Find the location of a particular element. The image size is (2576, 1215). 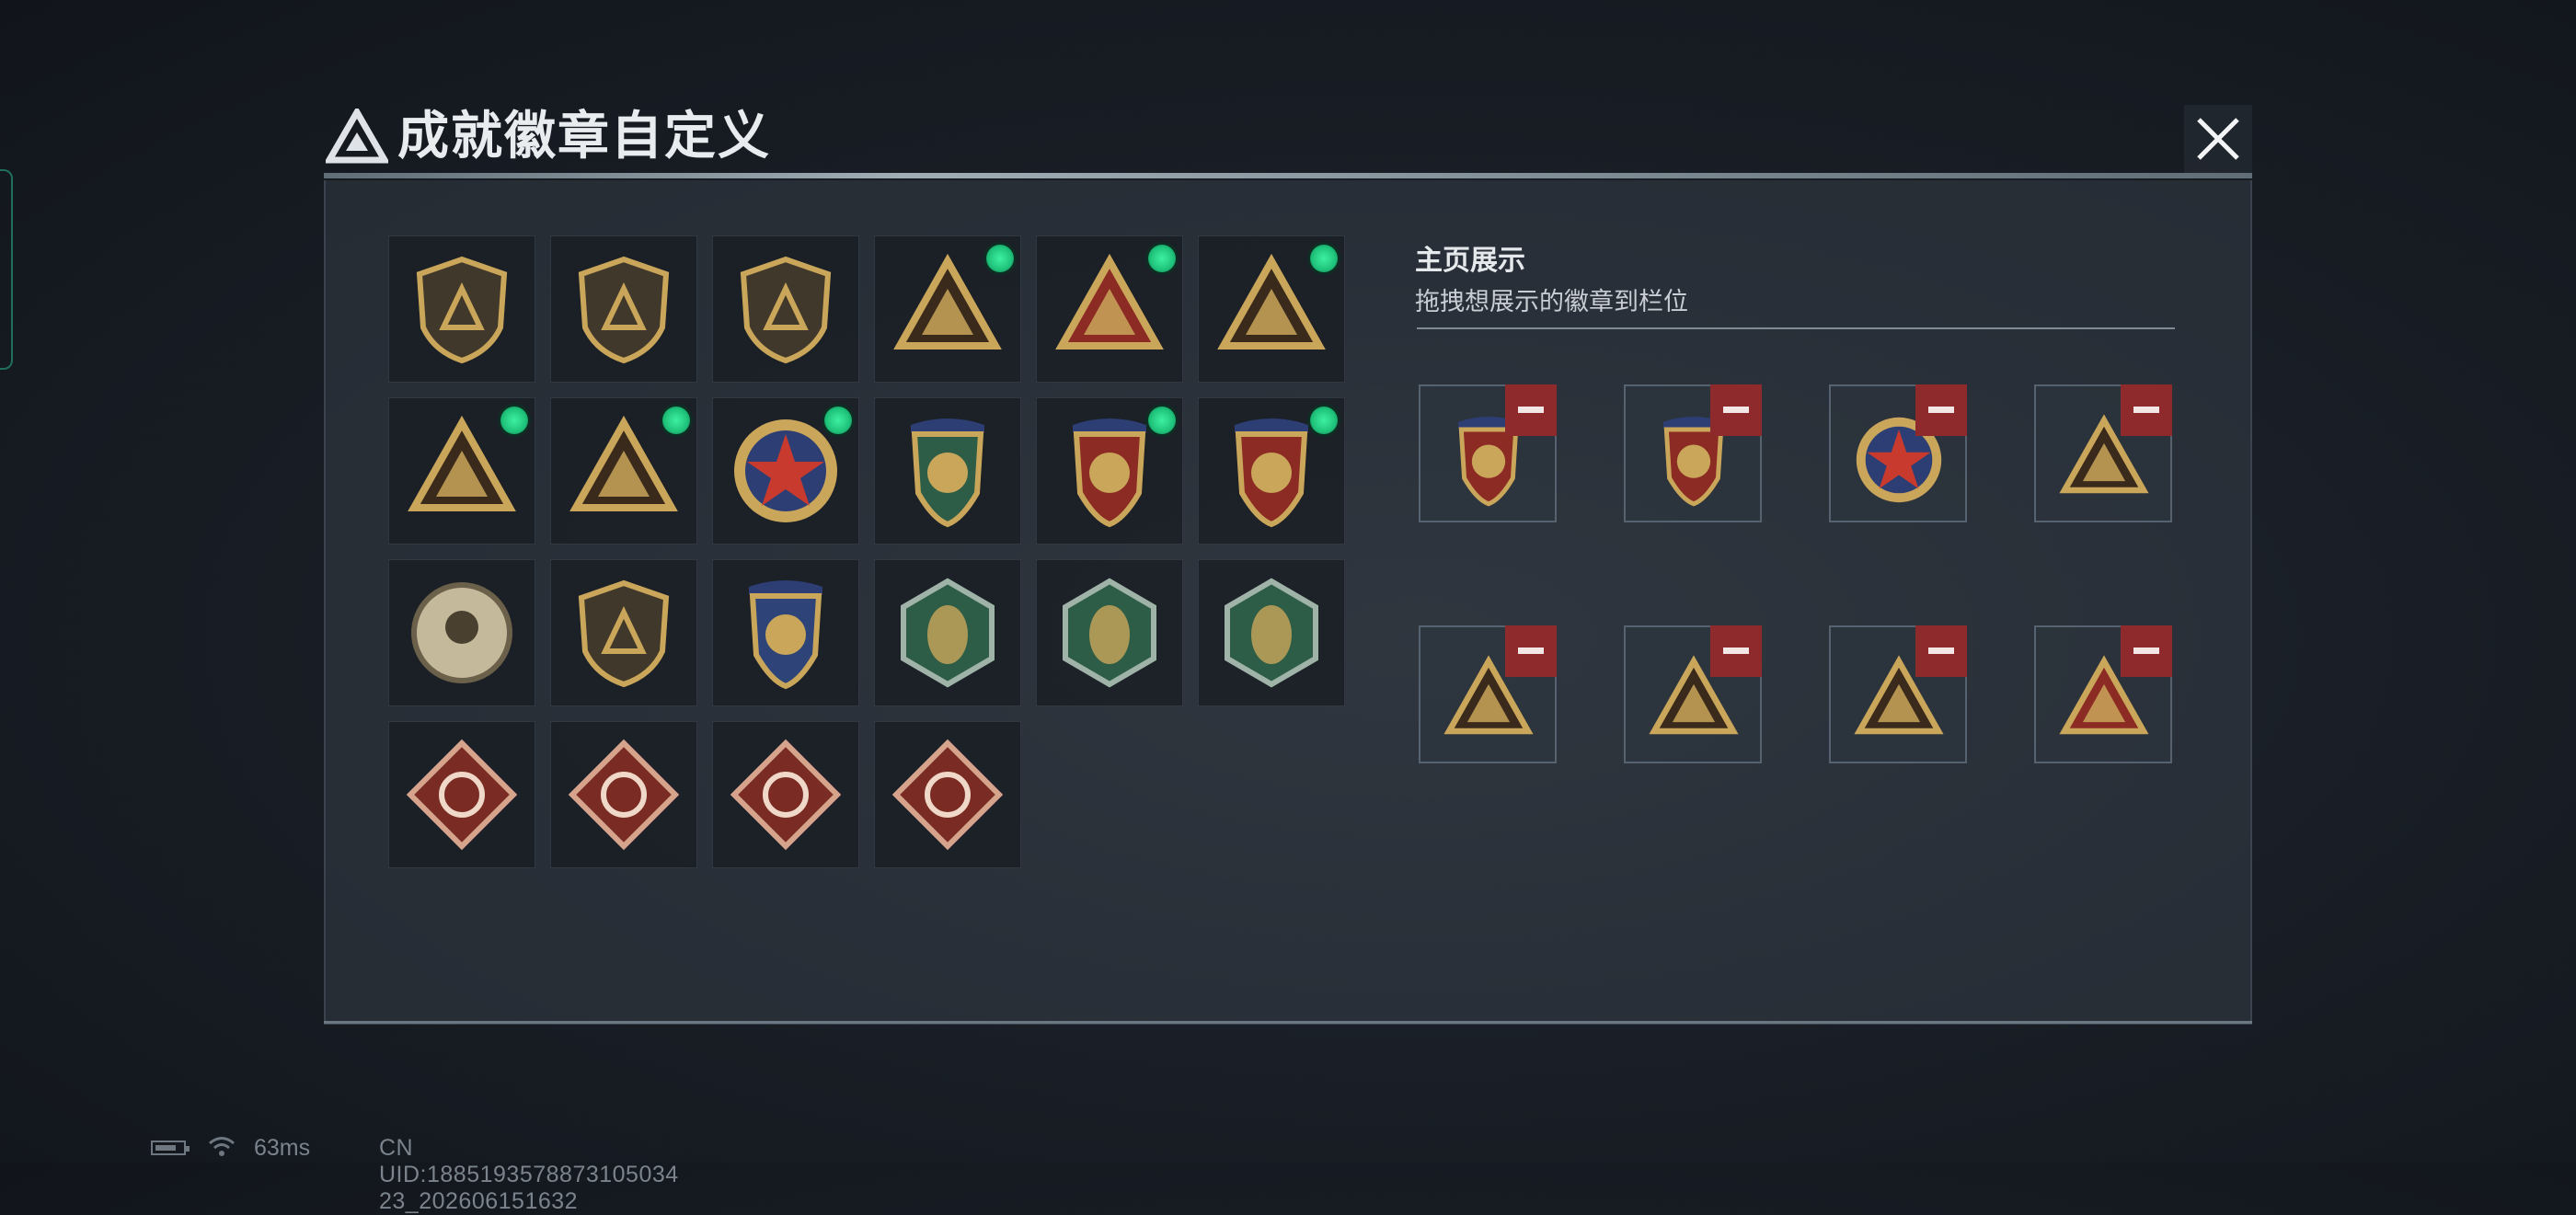

showcase-subtitle: 拖拽想展示的徽章到栏位 is located at coordinates (1551, 301).